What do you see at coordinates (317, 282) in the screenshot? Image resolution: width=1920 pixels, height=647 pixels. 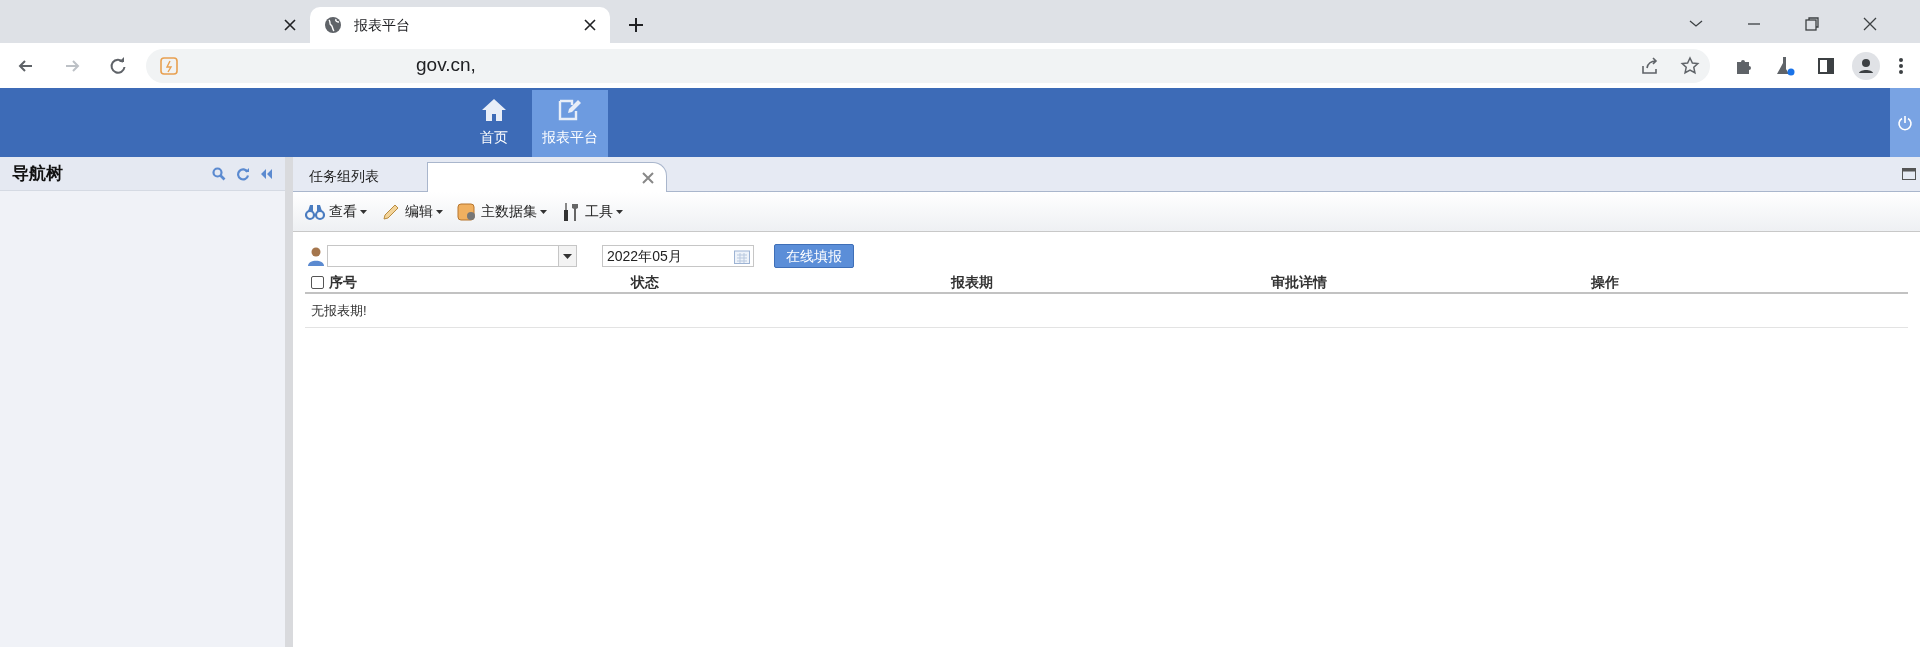 I see `select-all-checkbox` at bounding box center [317, 282].